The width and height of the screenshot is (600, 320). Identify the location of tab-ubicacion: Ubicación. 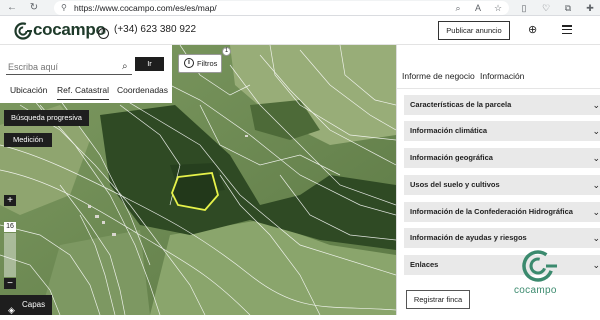
(28, 90).